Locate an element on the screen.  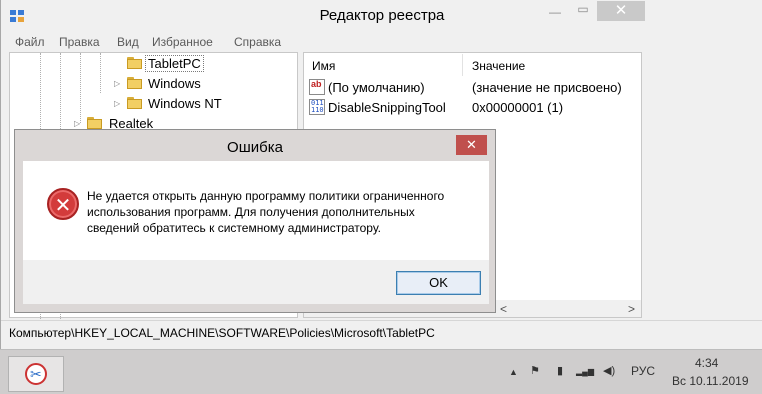
battery-icon: ▮ is located at coordinates (560, 370).